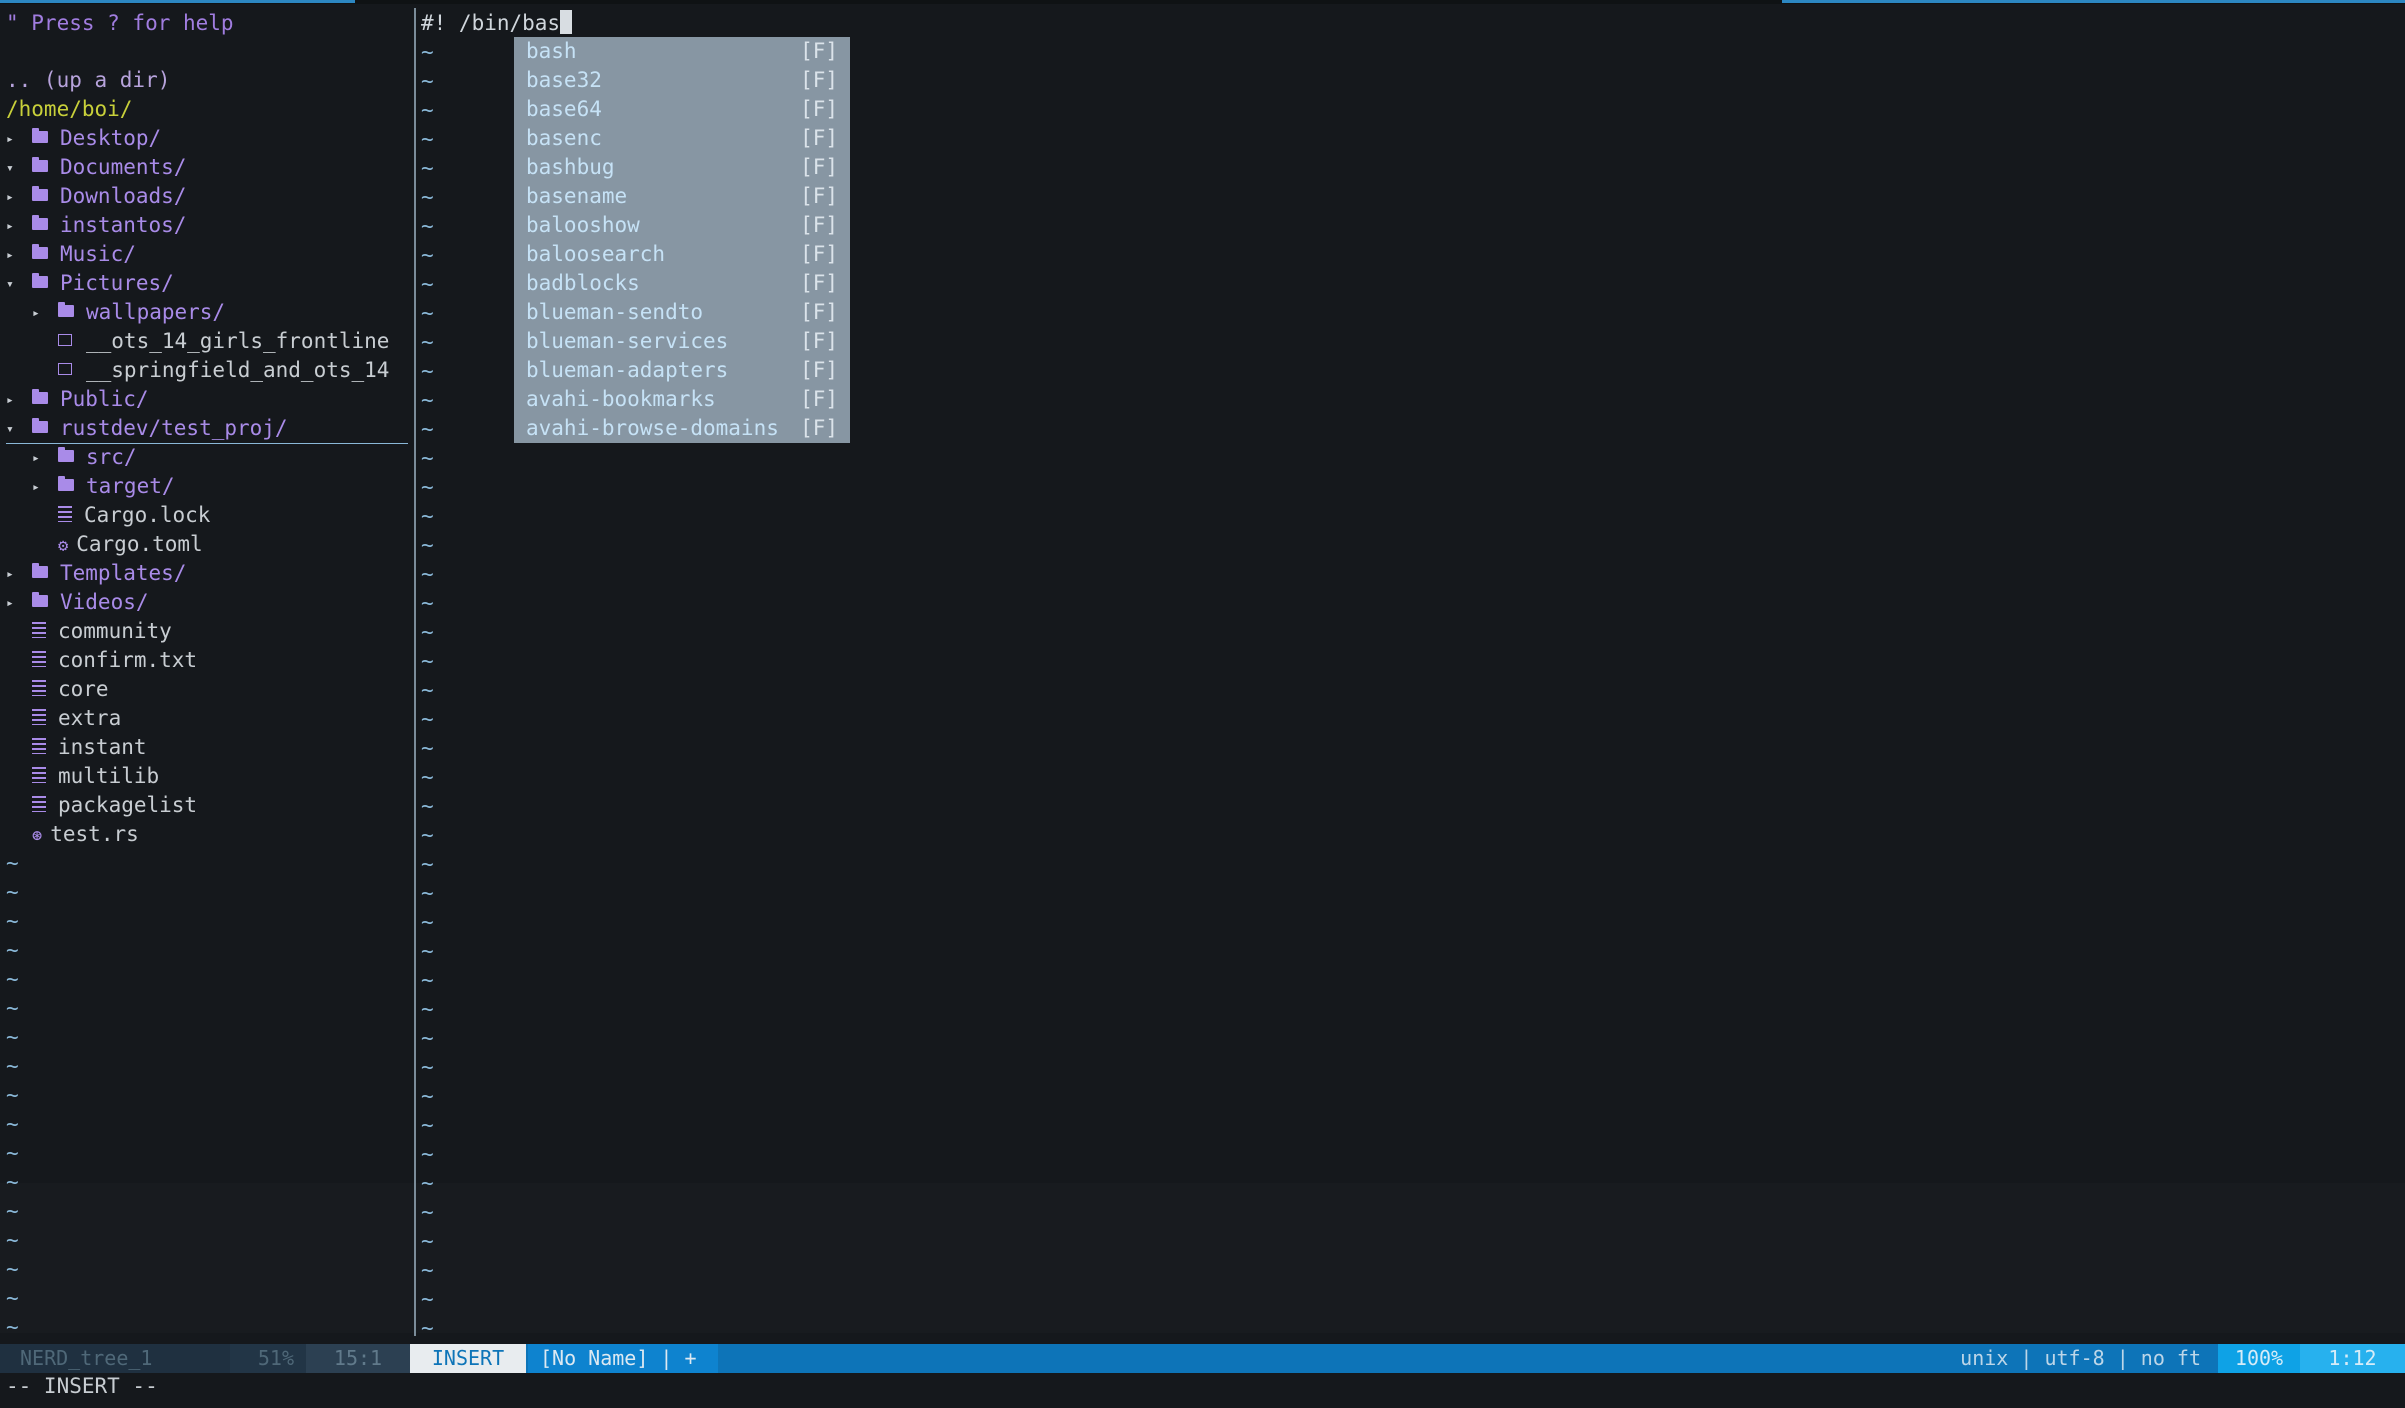  What do you see at coordinates (84, 457) in the screenshot?
I see `tree-entry: ▸ src/` at bounding box center [84, 457].